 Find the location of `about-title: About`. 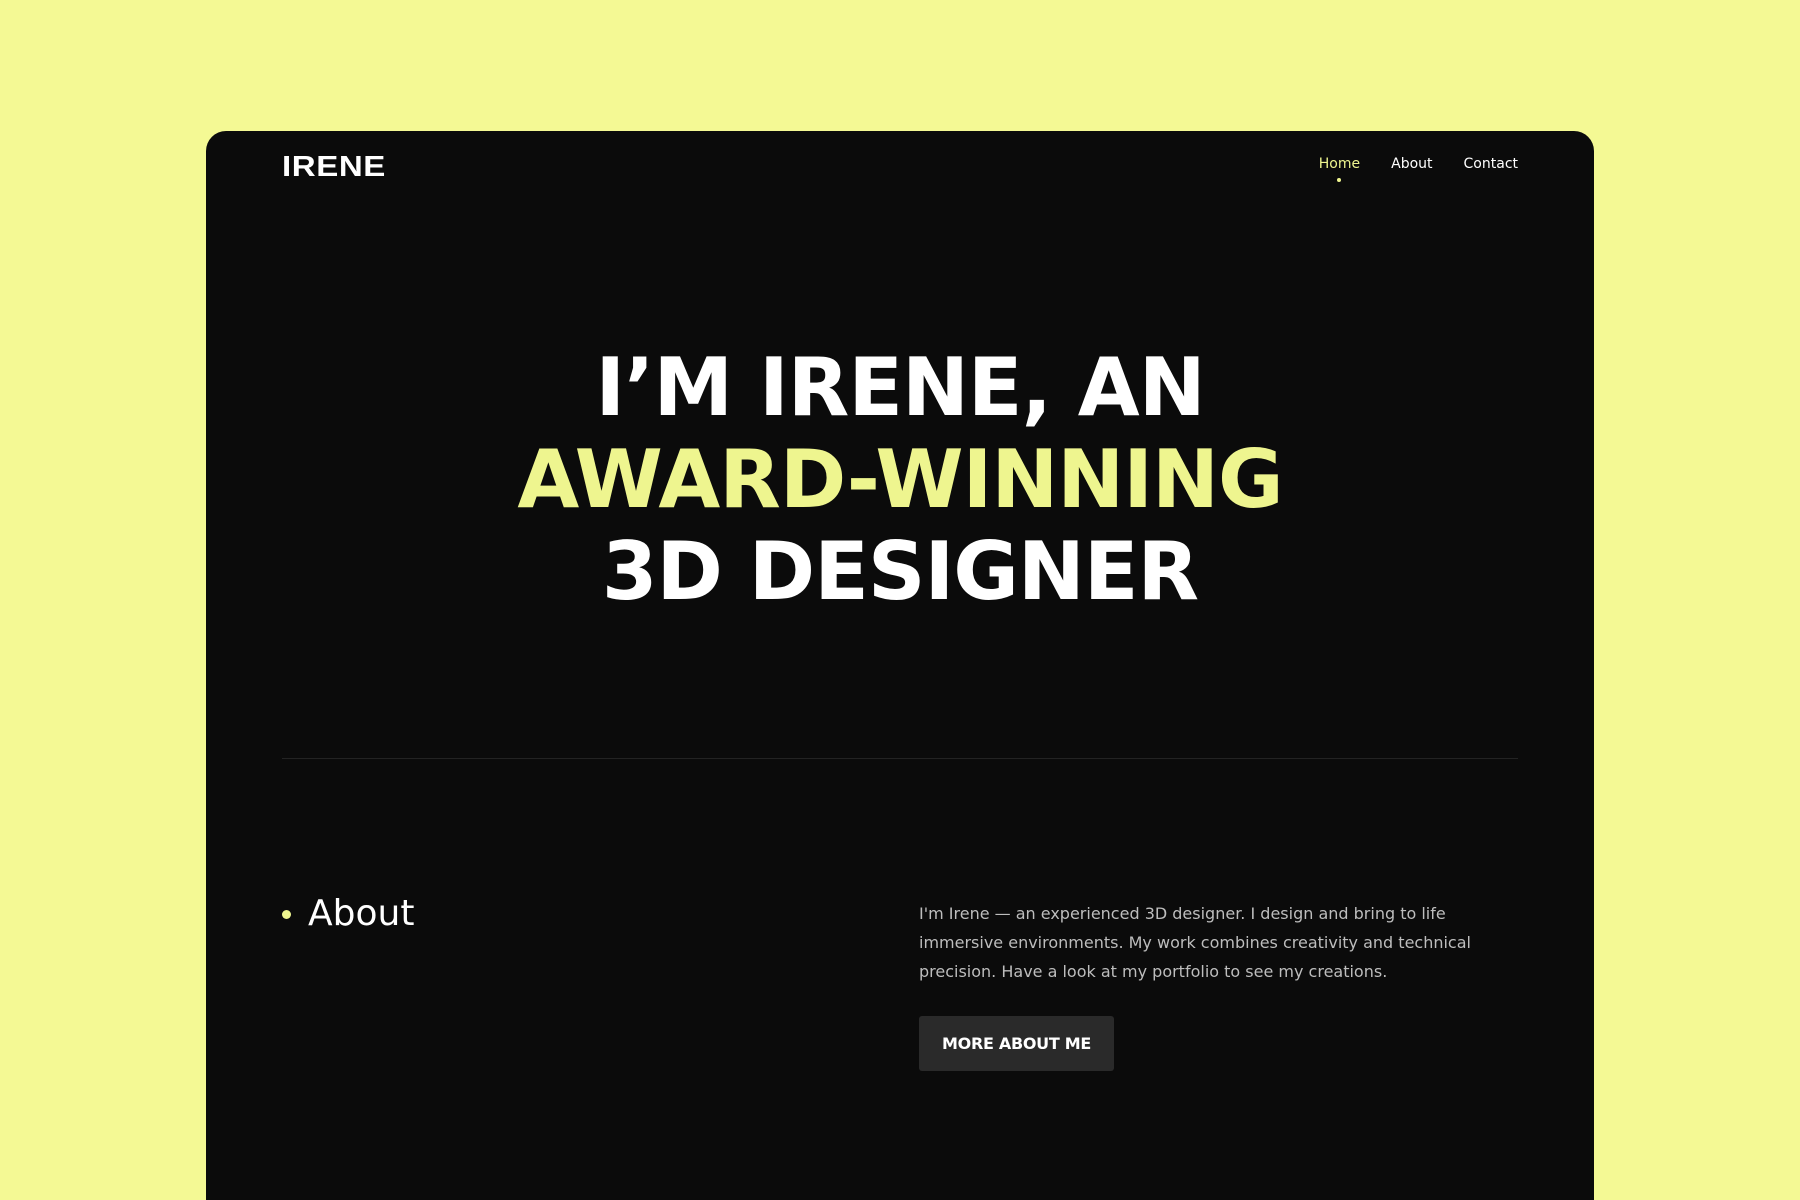

about-title: About is located at coordinates (361, 913).